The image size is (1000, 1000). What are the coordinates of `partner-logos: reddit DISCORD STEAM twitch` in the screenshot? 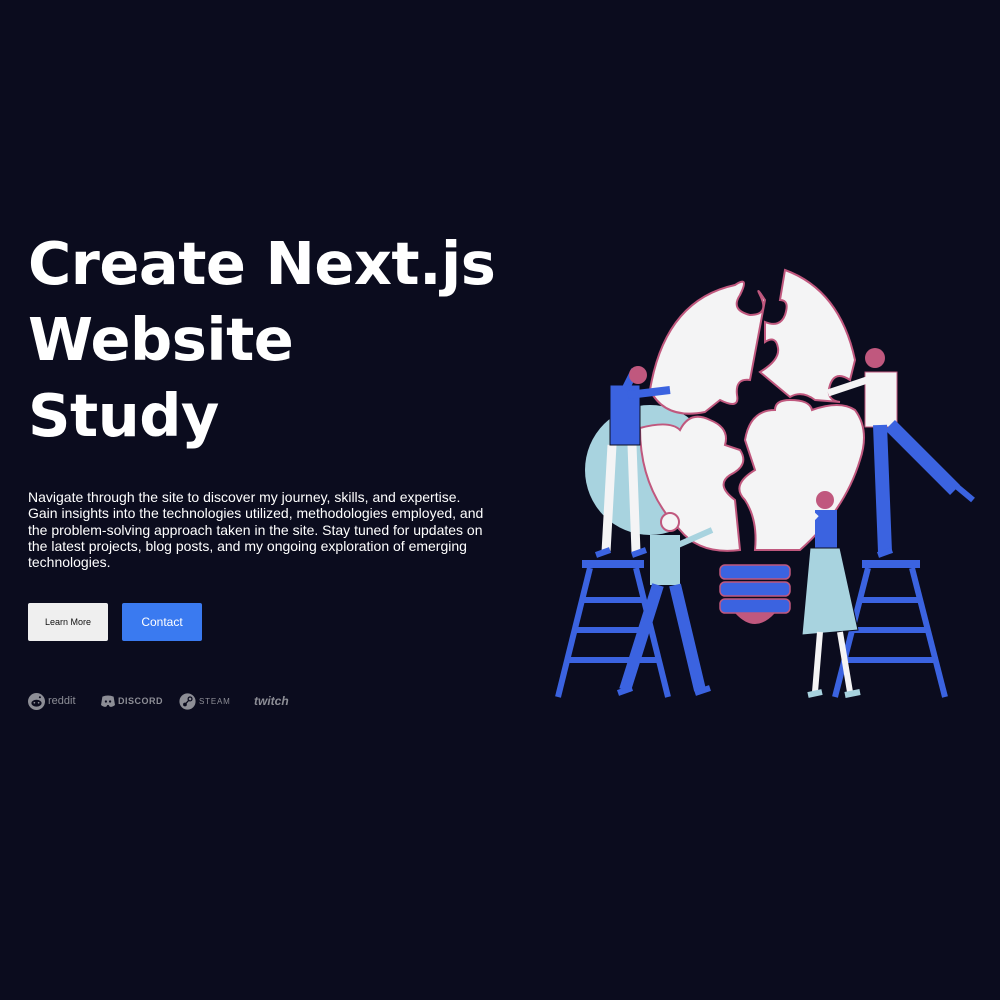 It's located at (171, 701).